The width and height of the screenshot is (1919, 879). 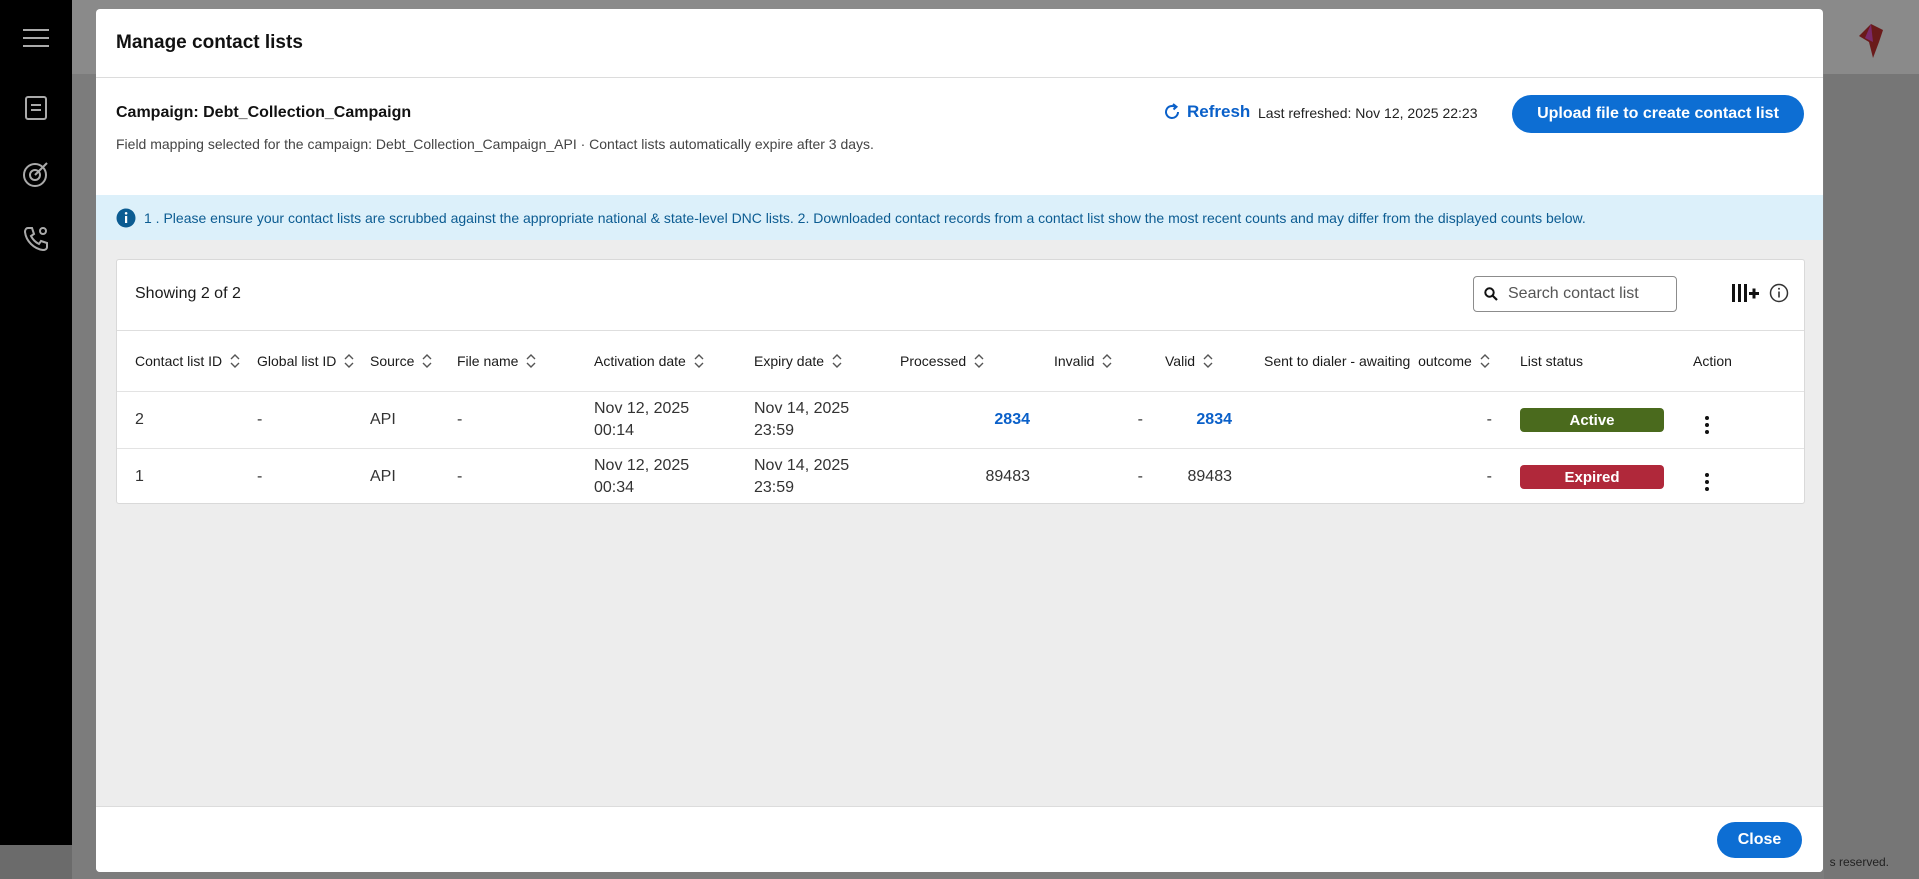 I want to click on column-settings-icon, so click(x=1745, y=295).